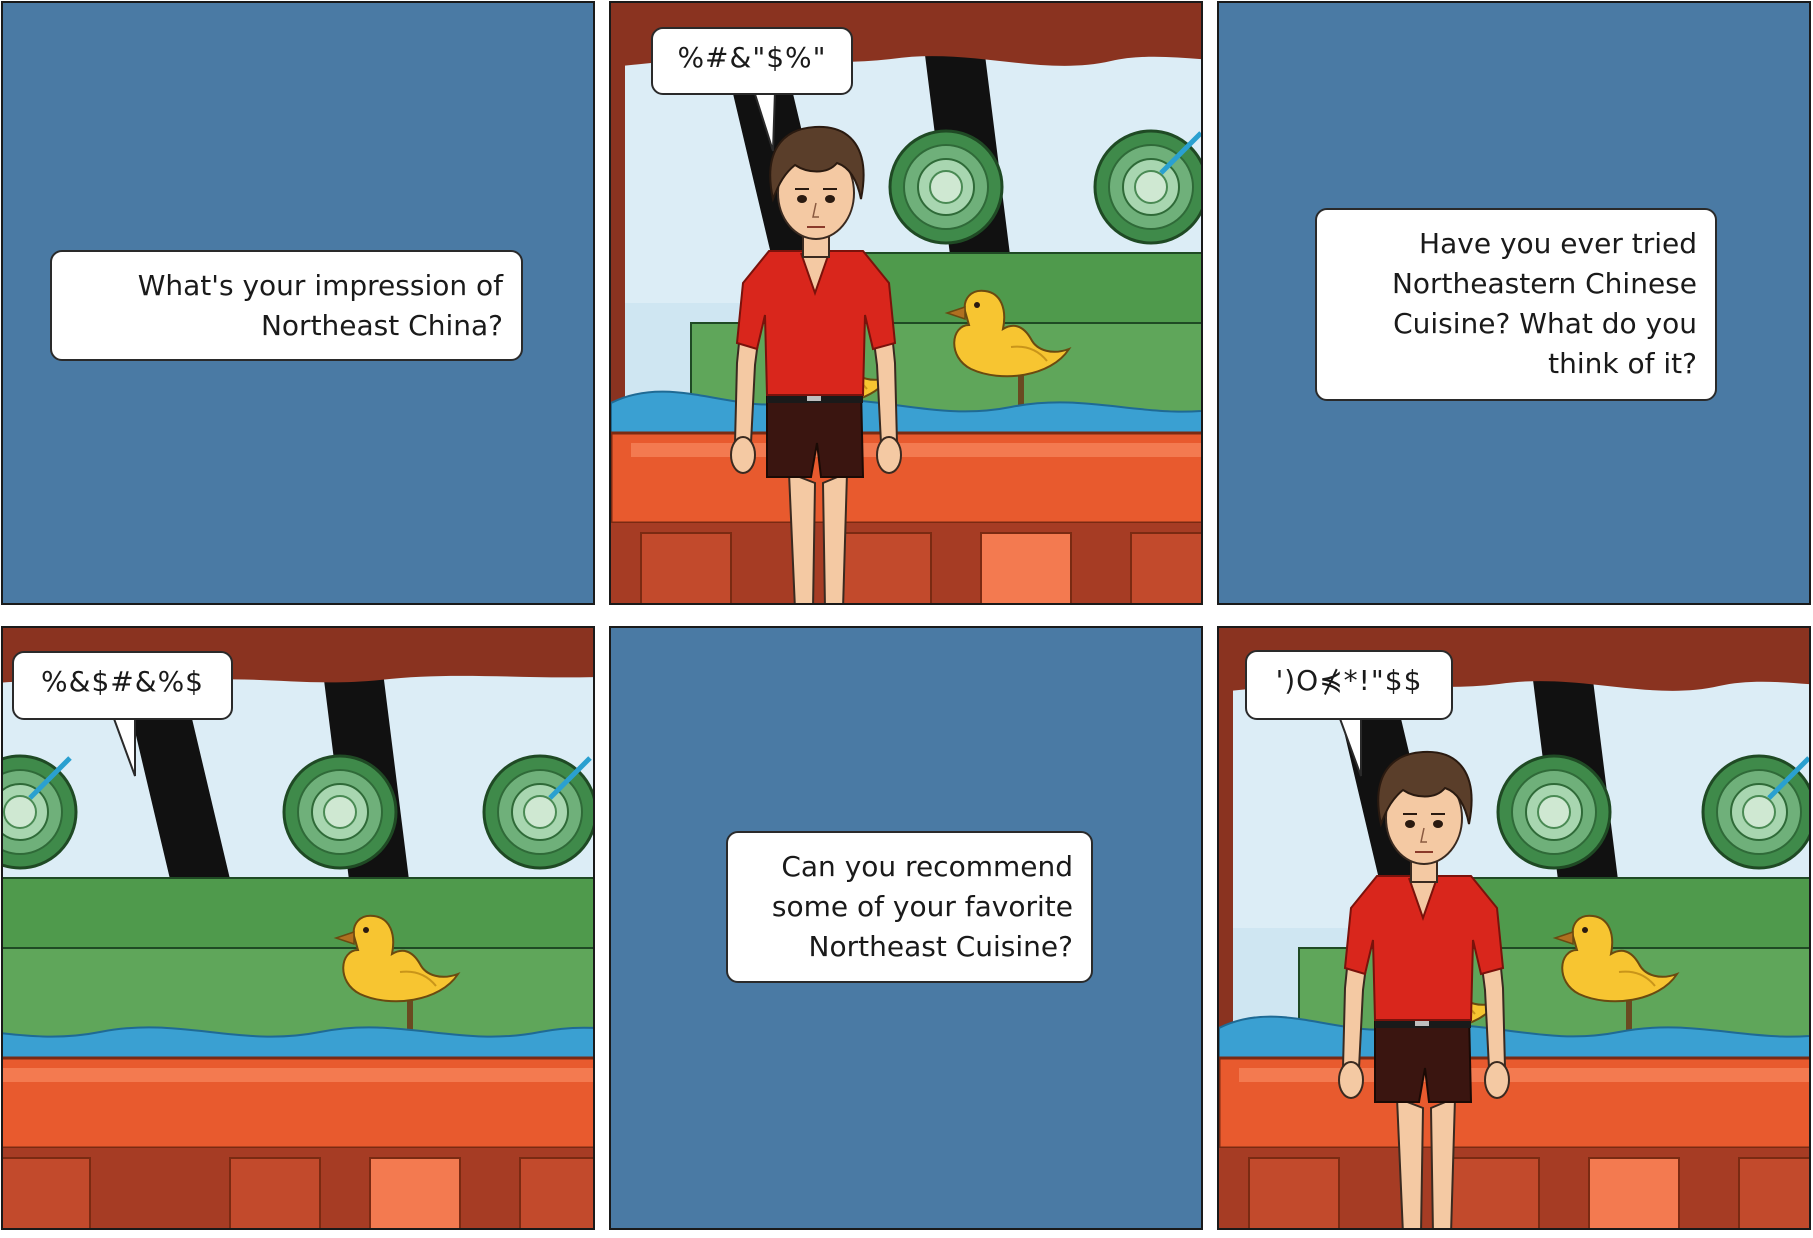 The image size is (1813, 1238). Describe the element at coordinates (1544, 283) in the screenshot. I see `narration-line: Northeastern Chinese` at that location.